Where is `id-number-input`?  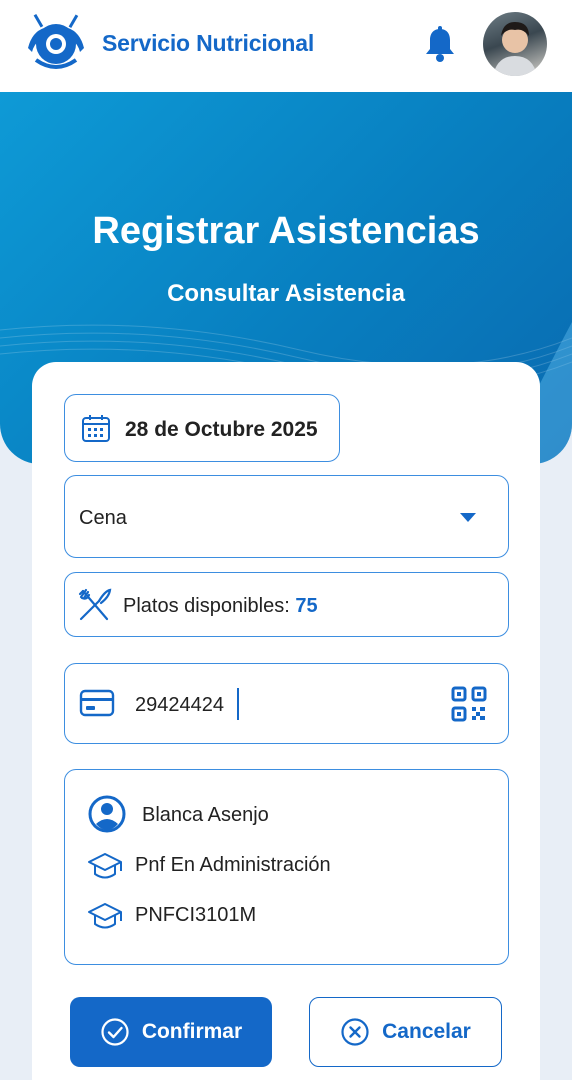
id-number-input is located at coordinates (285, 705).